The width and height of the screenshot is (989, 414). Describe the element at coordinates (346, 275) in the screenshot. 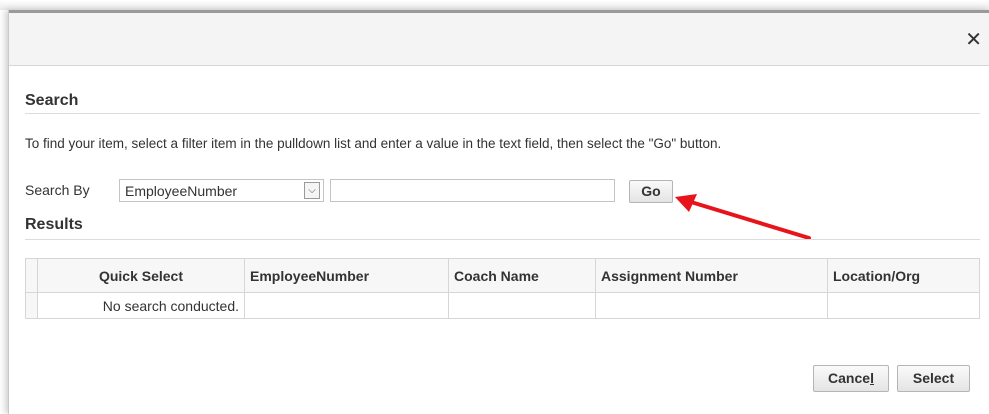

I see `column-header-employee-number: EmployeeNumber` at that location.